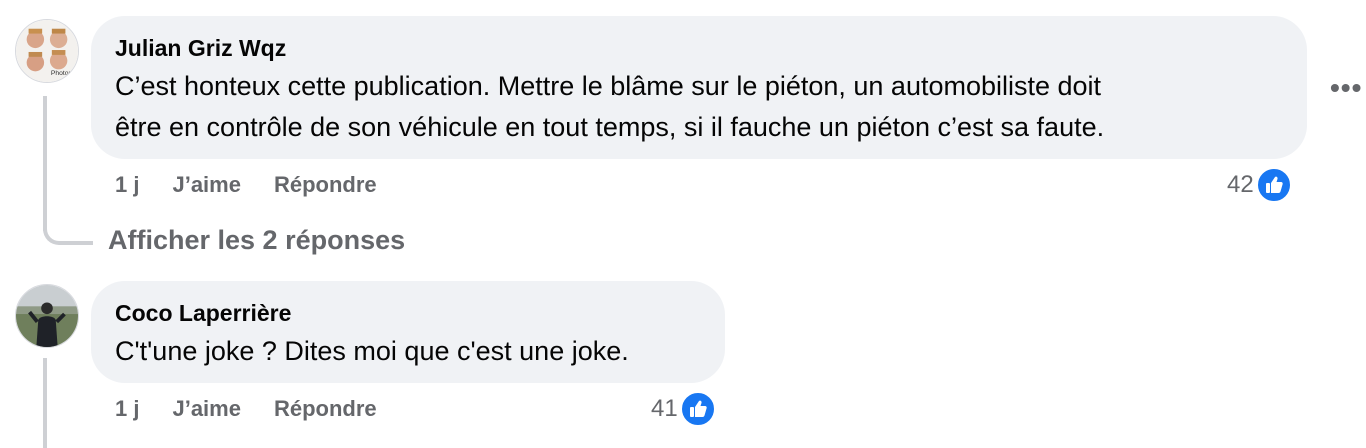 This screenshot has width=1366, height=448. I want to click on reaction-summary: 41, so click(683, 409).